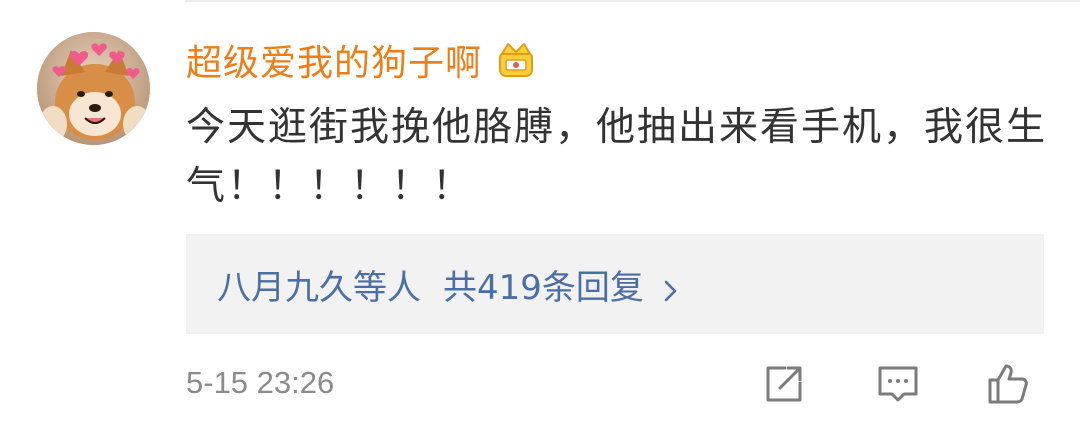 The image size is (1080, 435). What do you see at coordinates (898, 384) in the screenshot?
I see `comment-icon` at bounding box center [898, 384].